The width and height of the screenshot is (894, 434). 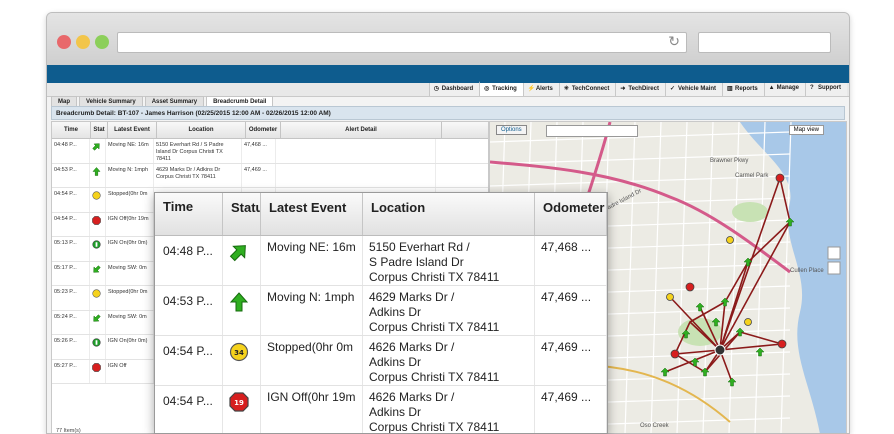 What do you see at coordinates (587, 89) in the screenshot?
I see `tab-techconnect: ✳ TechConnect` at bounding box center [587, 89].